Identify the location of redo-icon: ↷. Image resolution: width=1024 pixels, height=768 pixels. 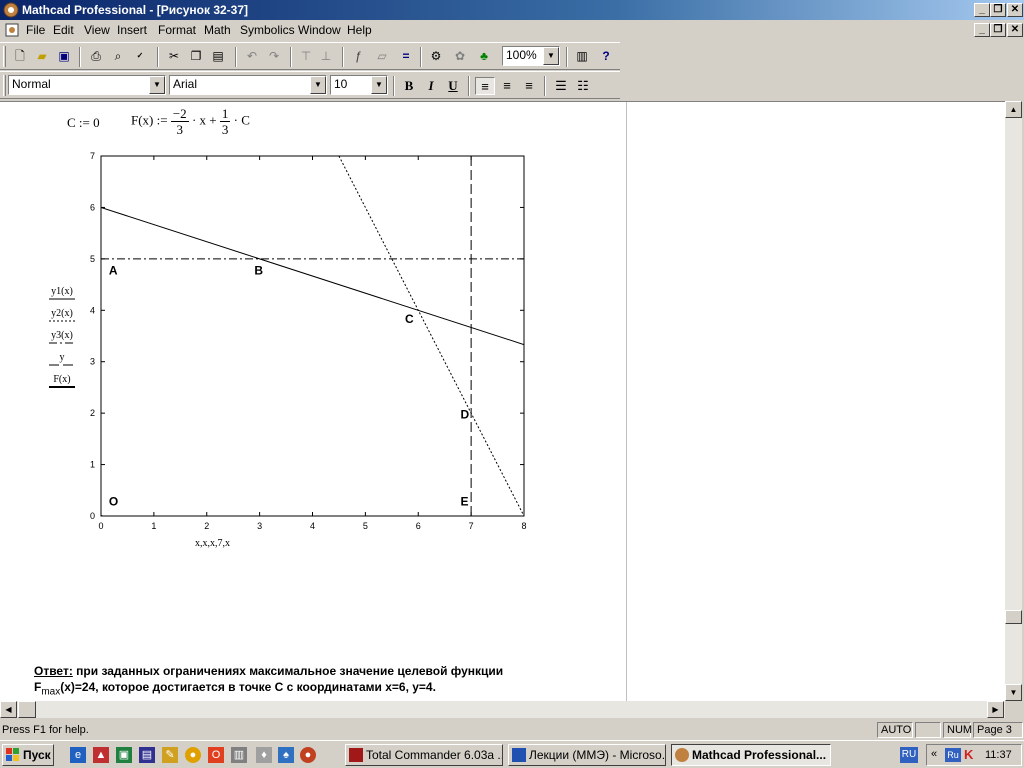
(274, 56).